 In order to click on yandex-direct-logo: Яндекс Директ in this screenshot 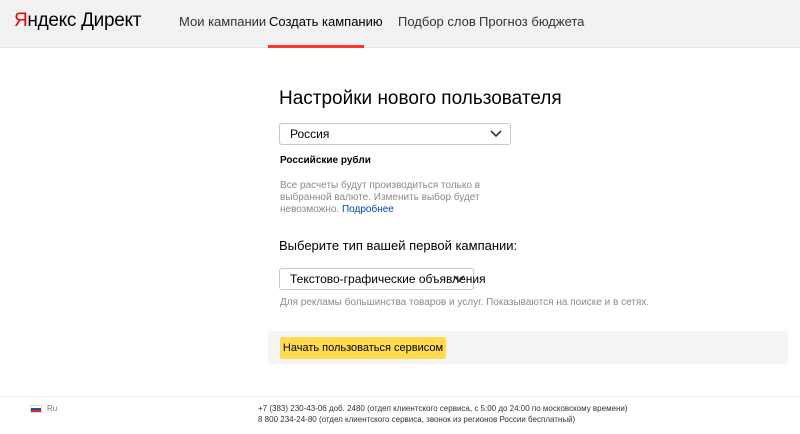, I will do `click(77, 21)`.